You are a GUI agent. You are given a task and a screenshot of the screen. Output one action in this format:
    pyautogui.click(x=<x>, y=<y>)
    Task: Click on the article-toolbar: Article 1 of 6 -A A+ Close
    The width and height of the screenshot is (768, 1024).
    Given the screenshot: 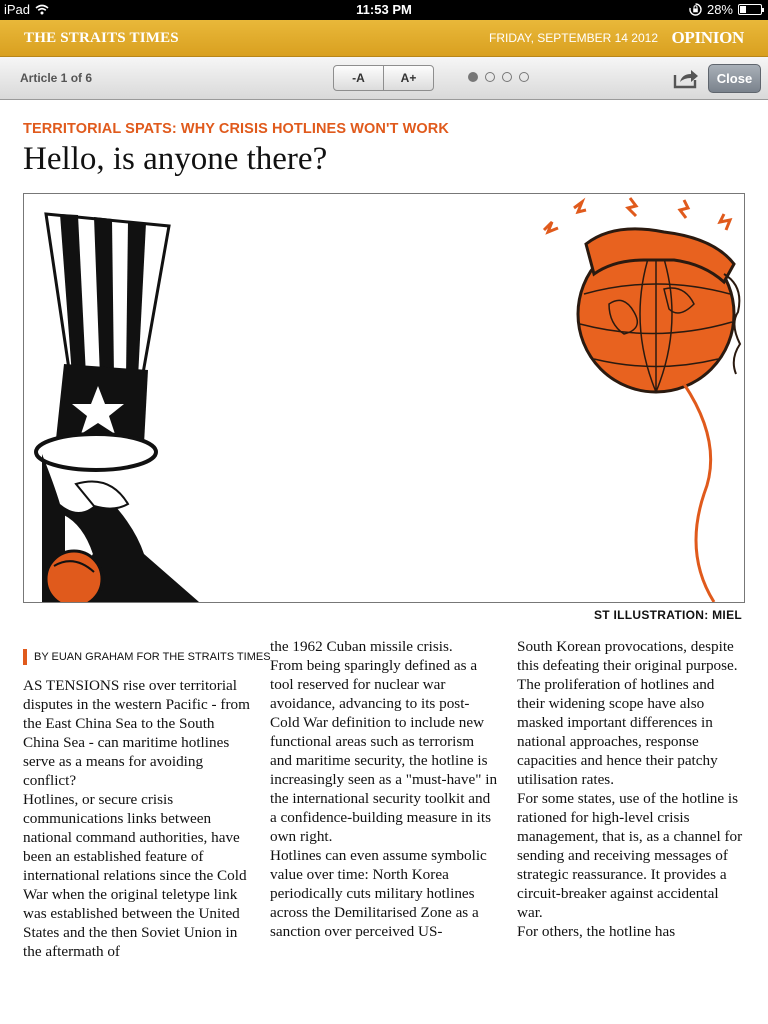 What is the action you would take?
    pyautogui.click(x=384, y=78)
    